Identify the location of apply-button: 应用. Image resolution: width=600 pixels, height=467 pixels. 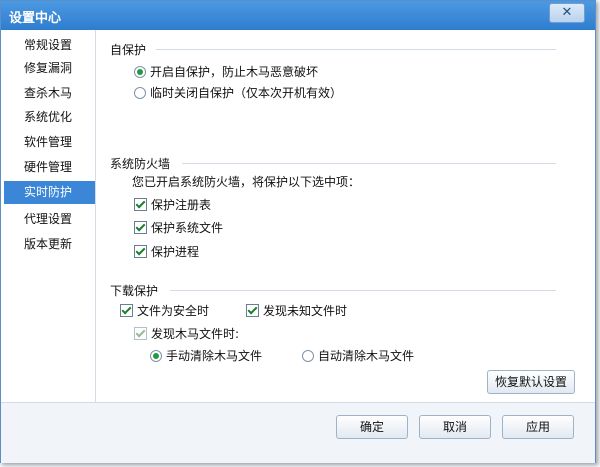
(538, 427).